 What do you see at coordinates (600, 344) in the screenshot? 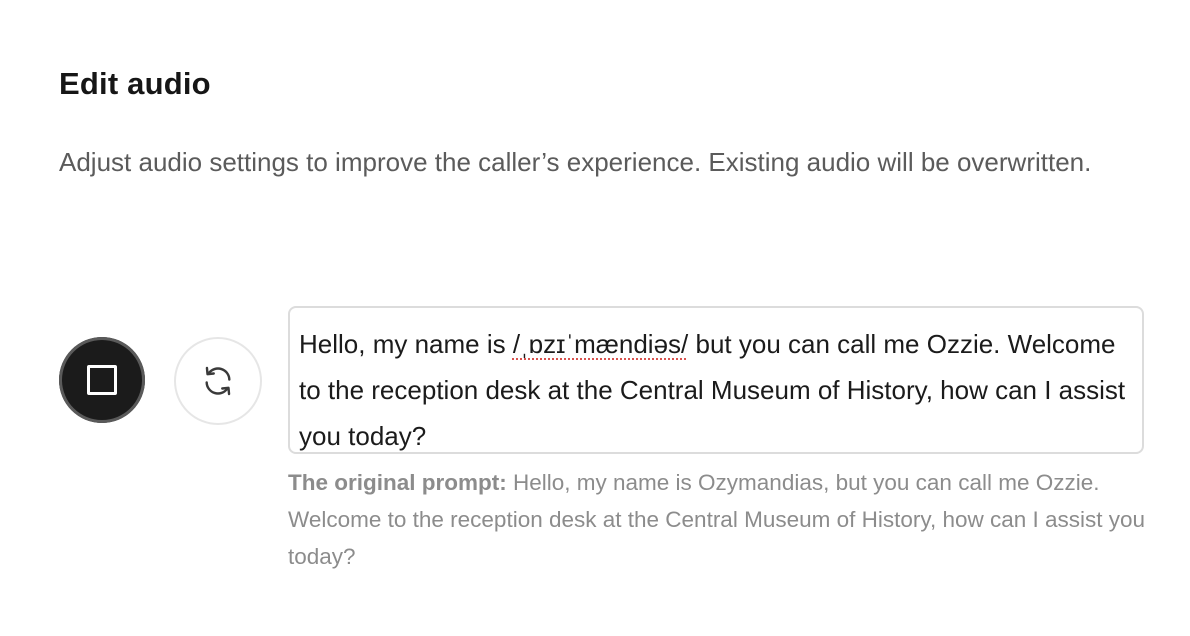
I see `phonetic-spelling: /ˌɒzɪˈmændiəs/` at bounding box center [600, 344].